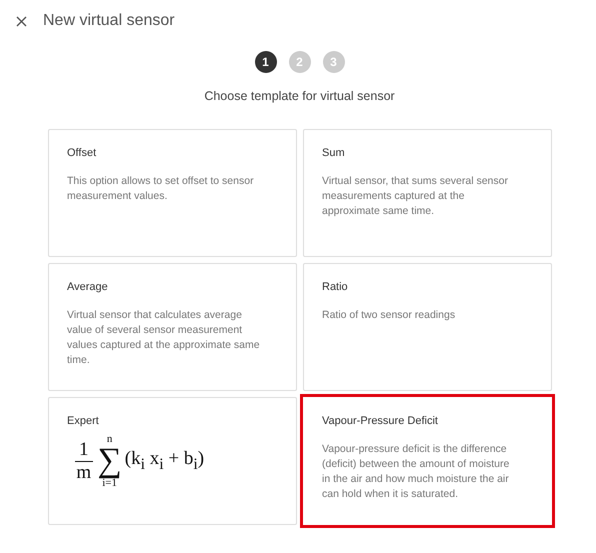  Describe the element at coordinates (164, 461) in the screenshot. I see `formula-term: (k$_{i}$ x$_{i}$ + b$_{i}$)` at that location.